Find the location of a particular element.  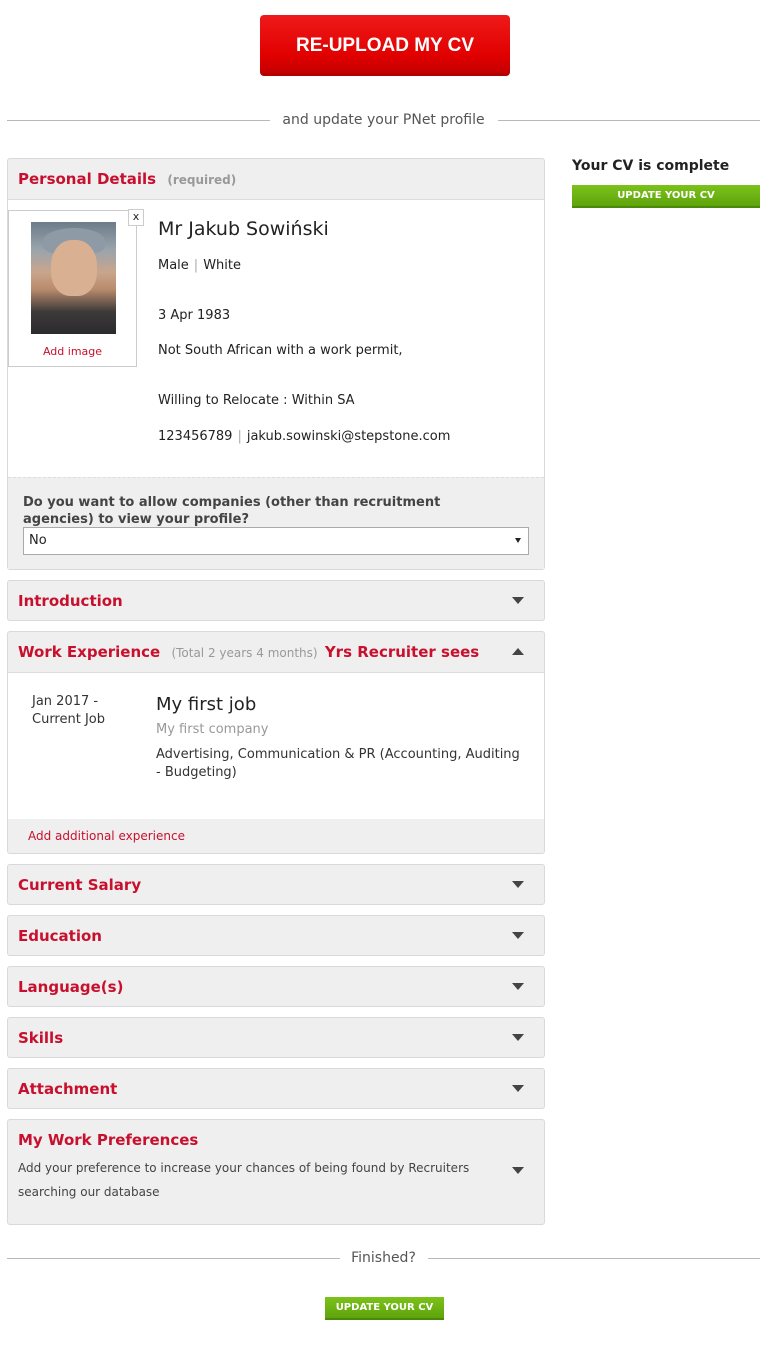

recruiter-sees-label: Yrs Recruiter sees is located at coordinates (402, 652).